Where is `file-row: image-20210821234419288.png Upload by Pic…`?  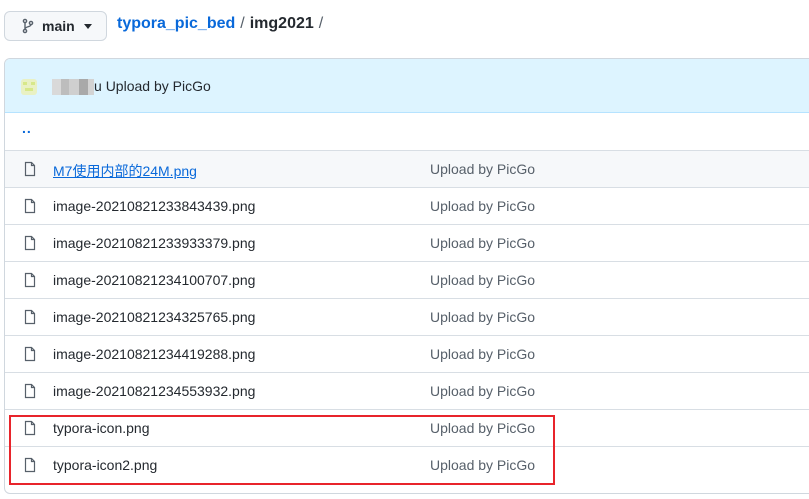 file-row: image-20210821234419288.png Upload by Pic… is located at coordinates (407, 353).